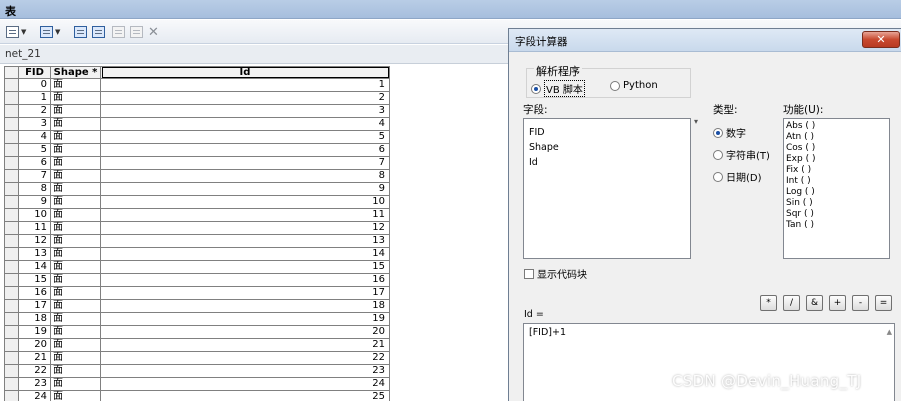  What do you see at coordinates (836, 170) in the screenshot?
I see `function-item: Fix ( )` at bounding box center [836, 170].